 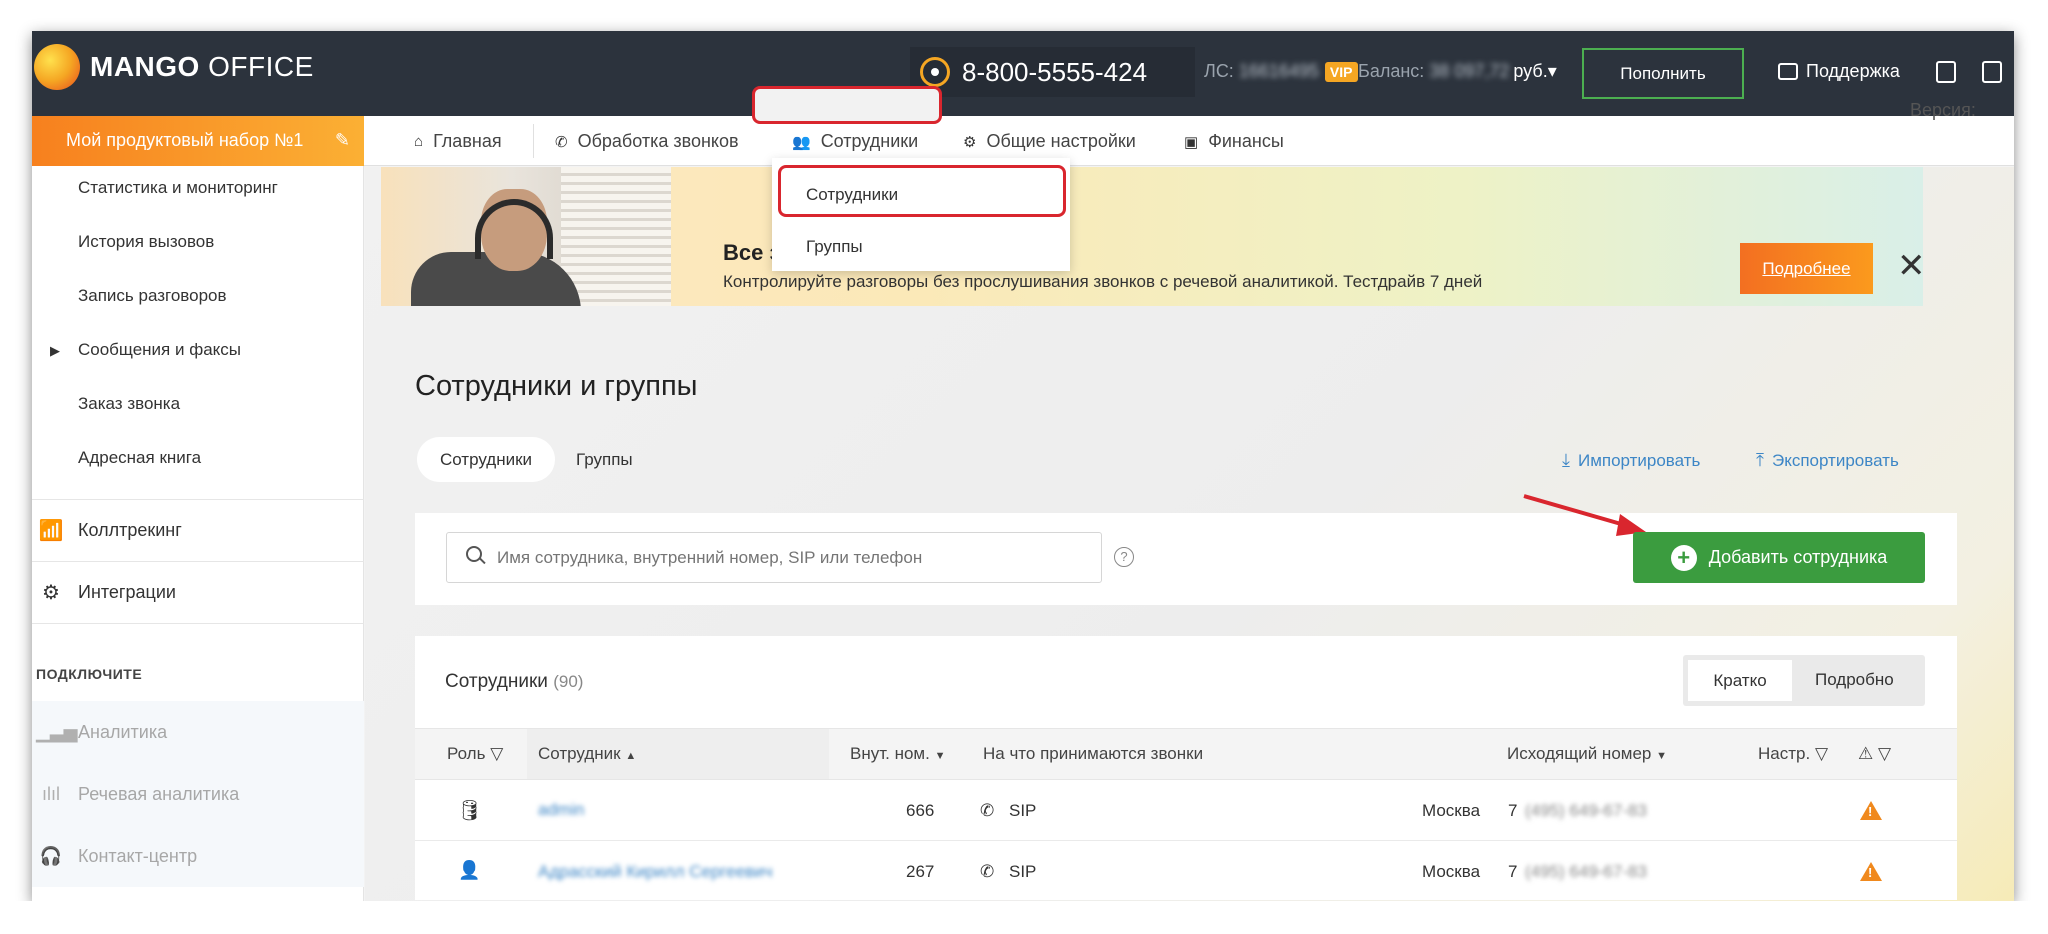 What do you see at coordinates (474, 554) in the screenshot?
I see `search-icon` at bounding box center [474, 554].